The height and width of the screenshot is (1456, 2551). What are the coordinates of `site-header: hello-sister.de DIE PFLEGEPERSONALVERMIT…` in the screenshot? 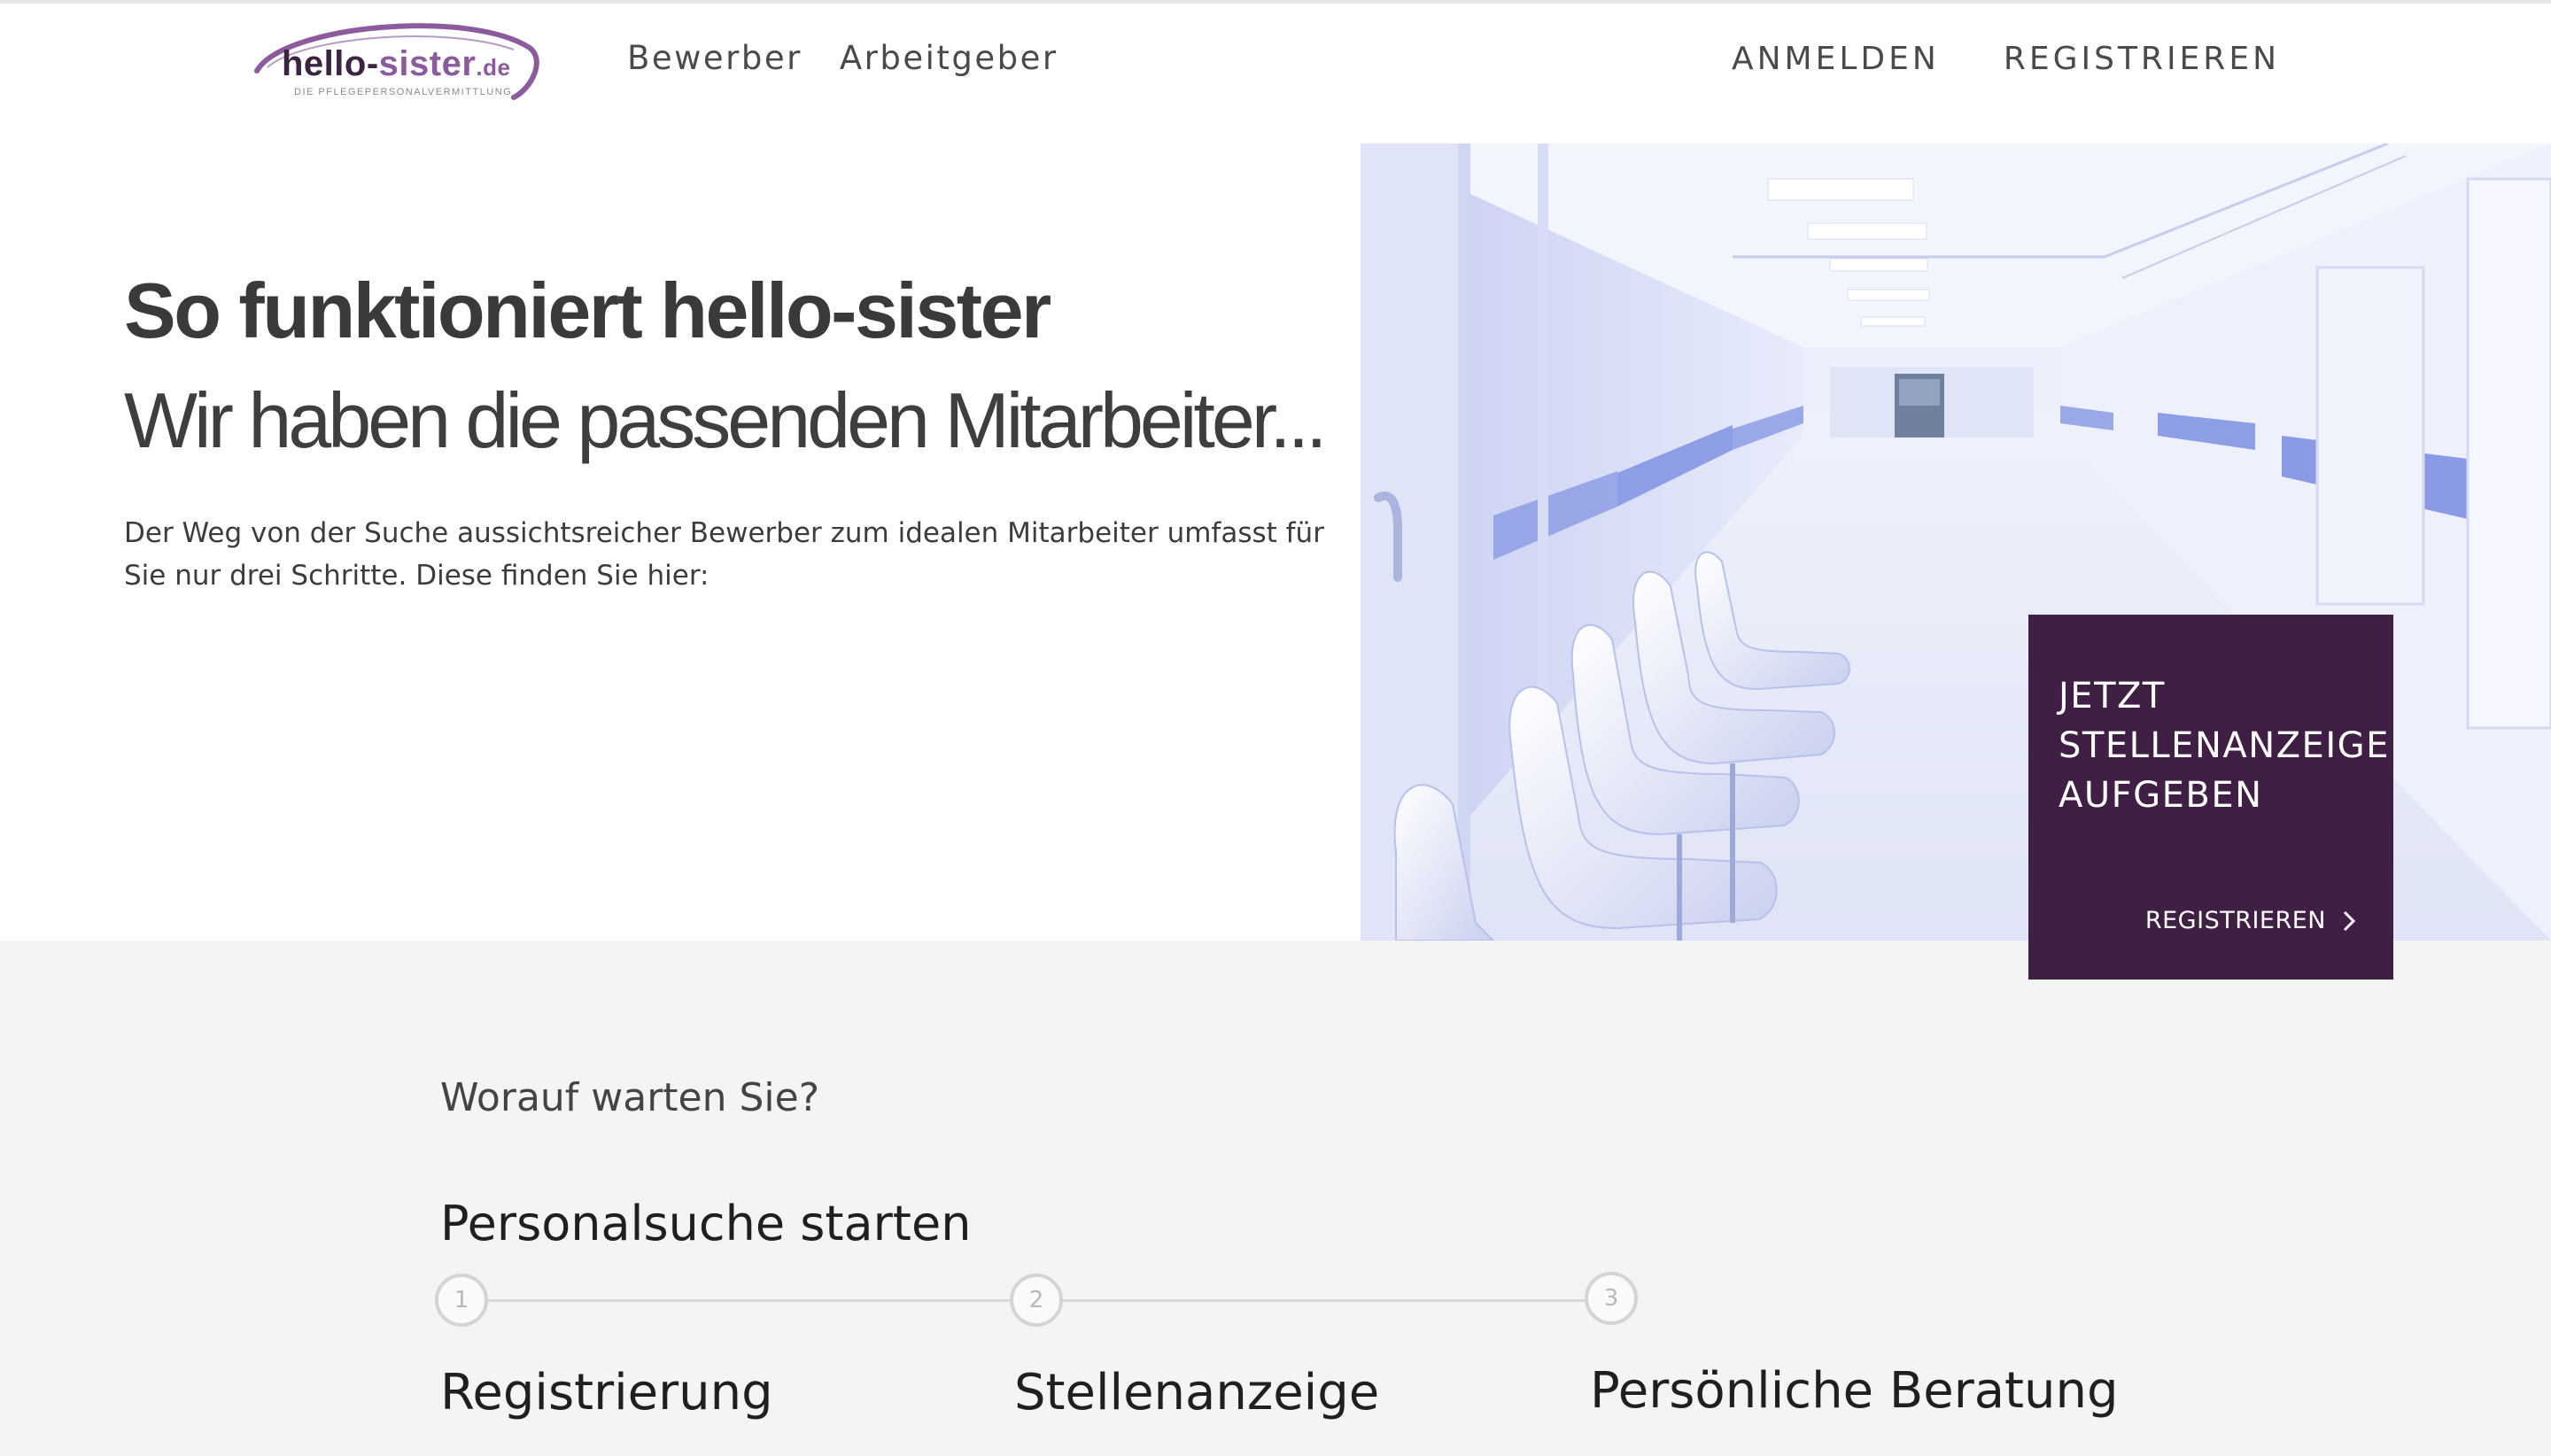 It's located at (1275, 73).